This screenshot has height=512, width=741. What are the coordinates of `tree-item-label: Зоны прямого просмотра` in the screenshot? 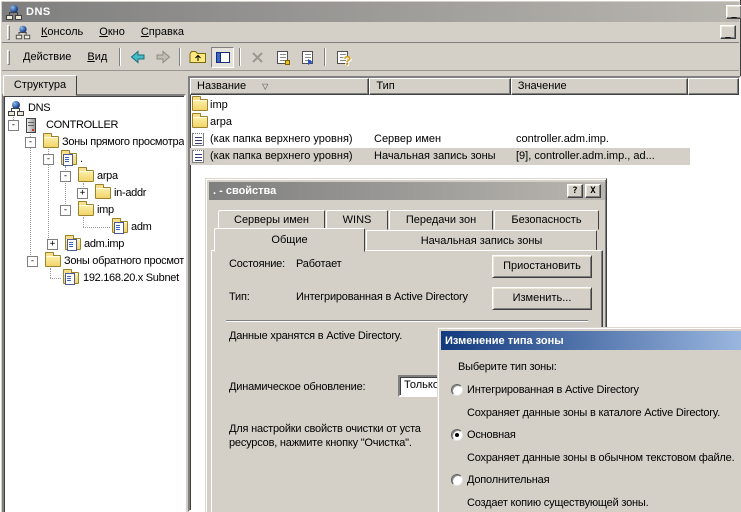 It's located at (123, 142).